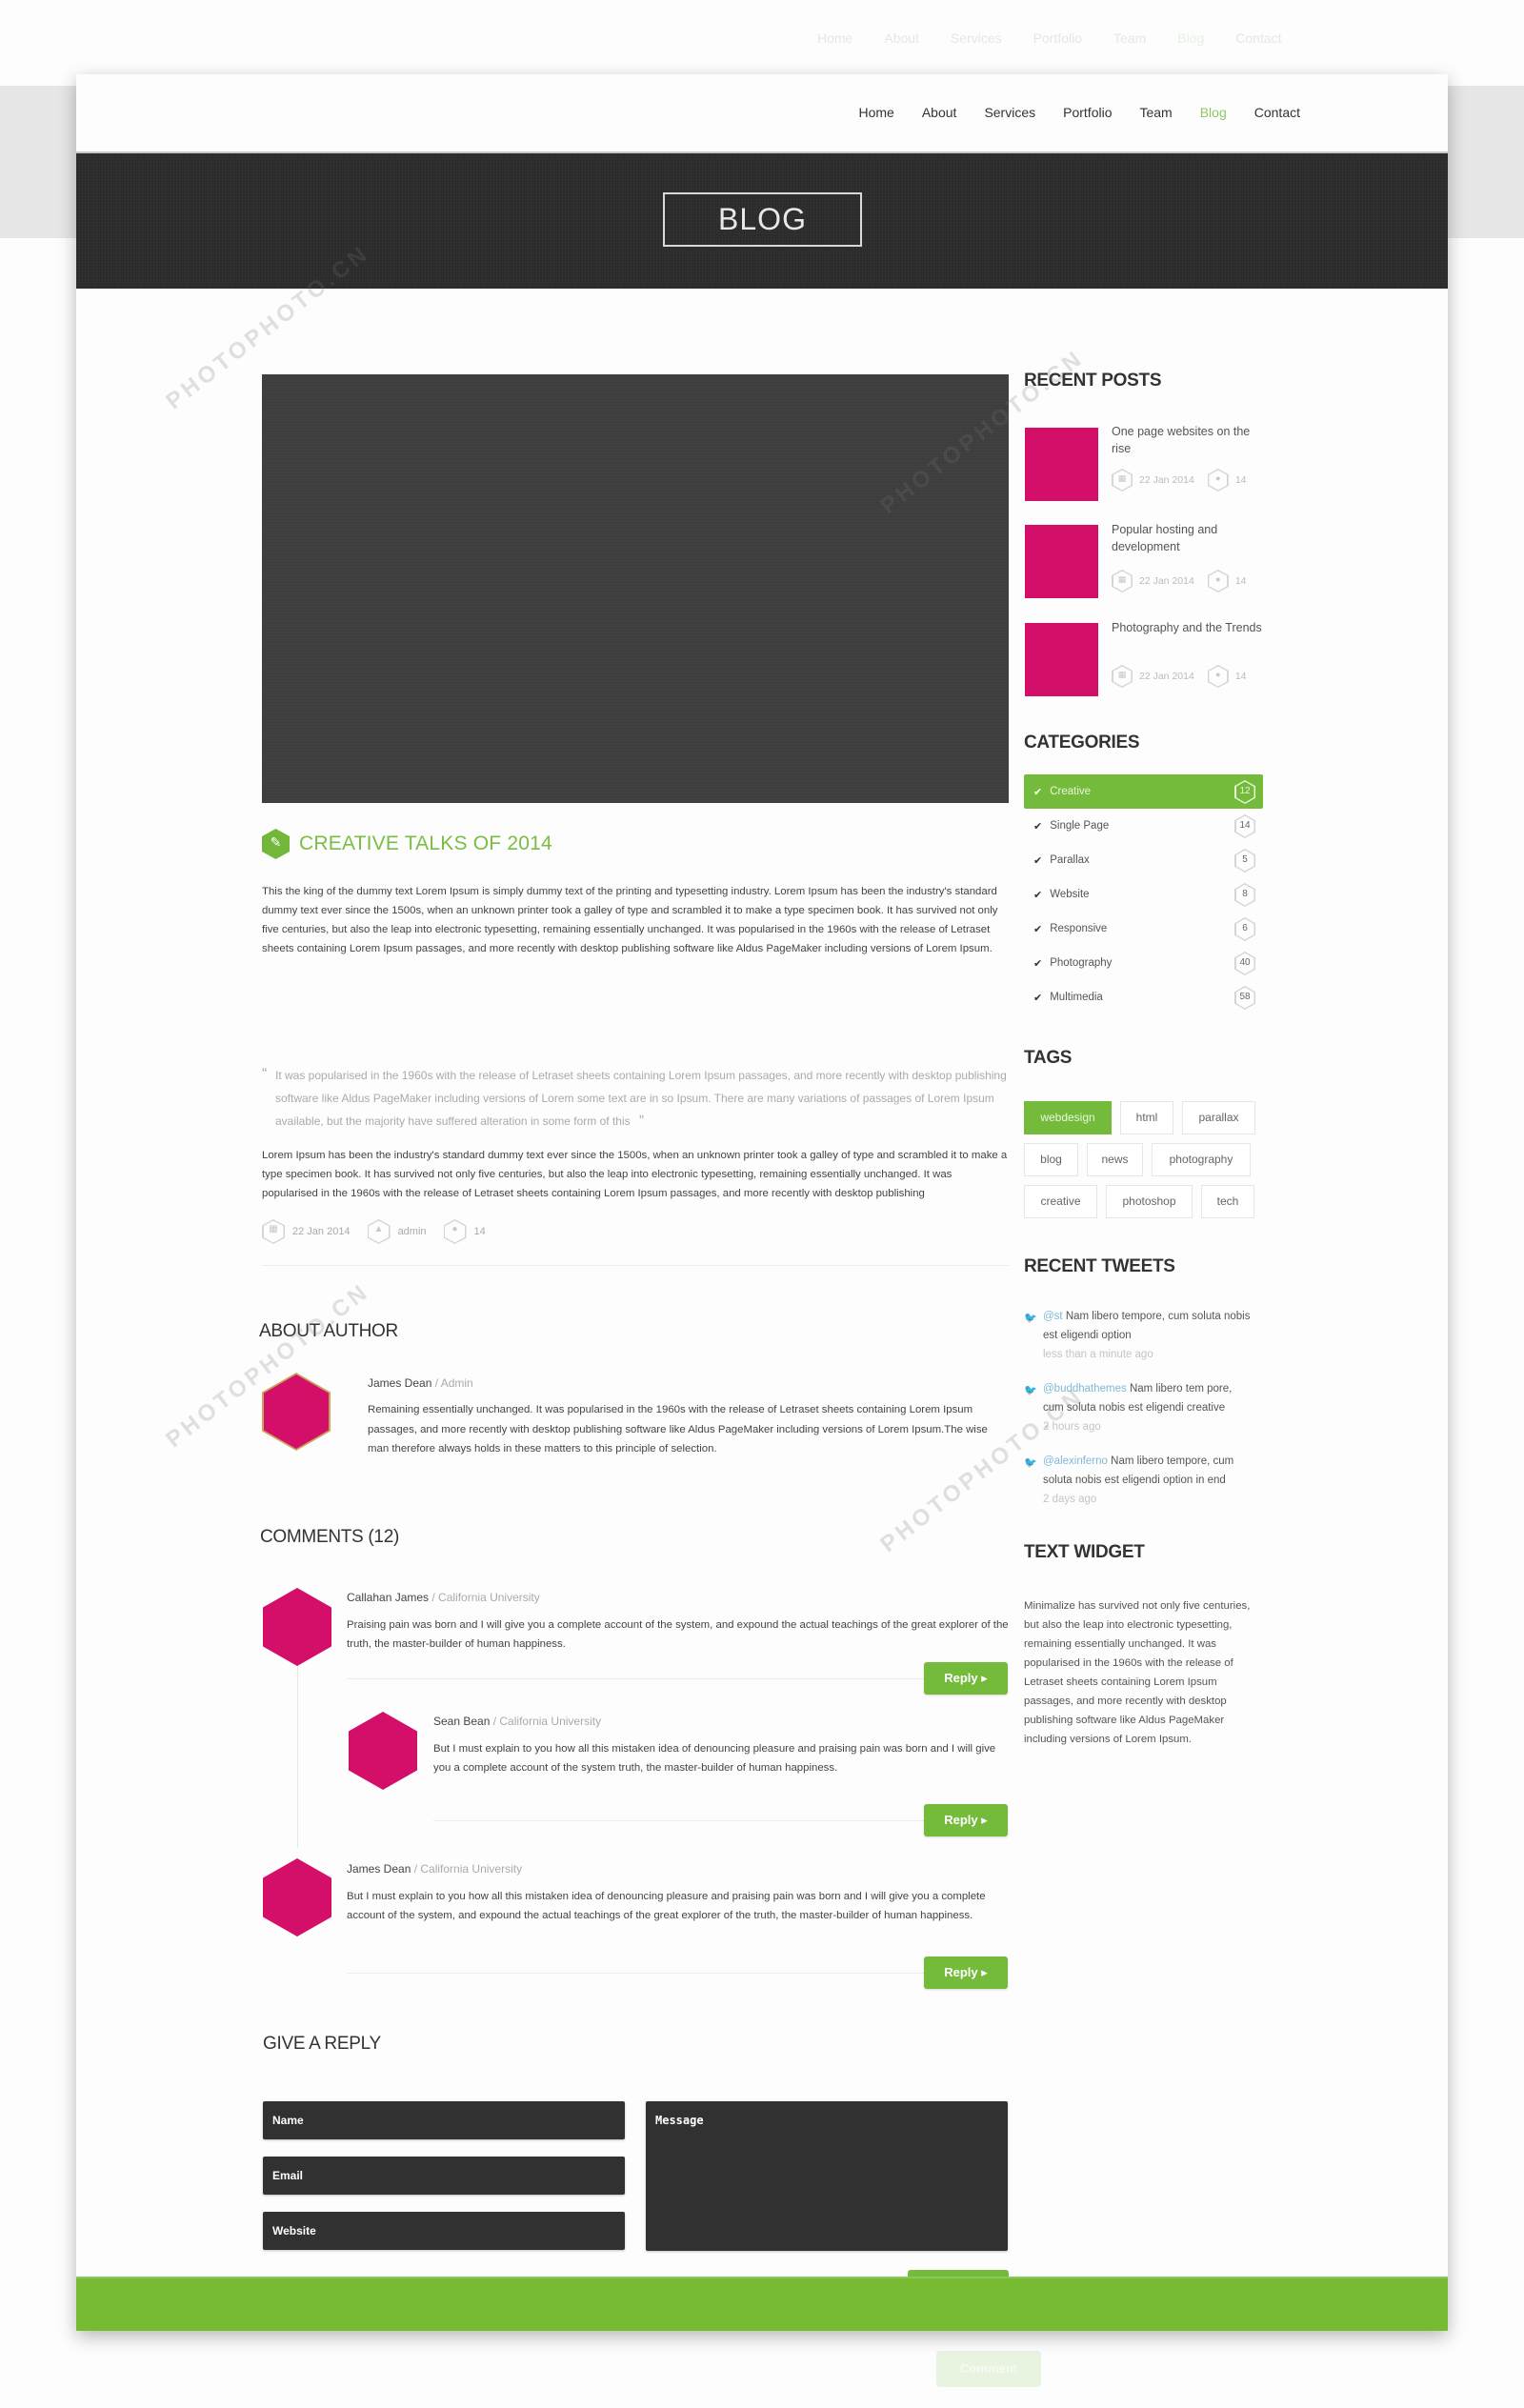 This screenshot has height=2408, width=1524. What do you see at coordinates (1213, 112) in the screenshot?
I see `nav-item-blog: Blog` at bounding box center [1213, 112].